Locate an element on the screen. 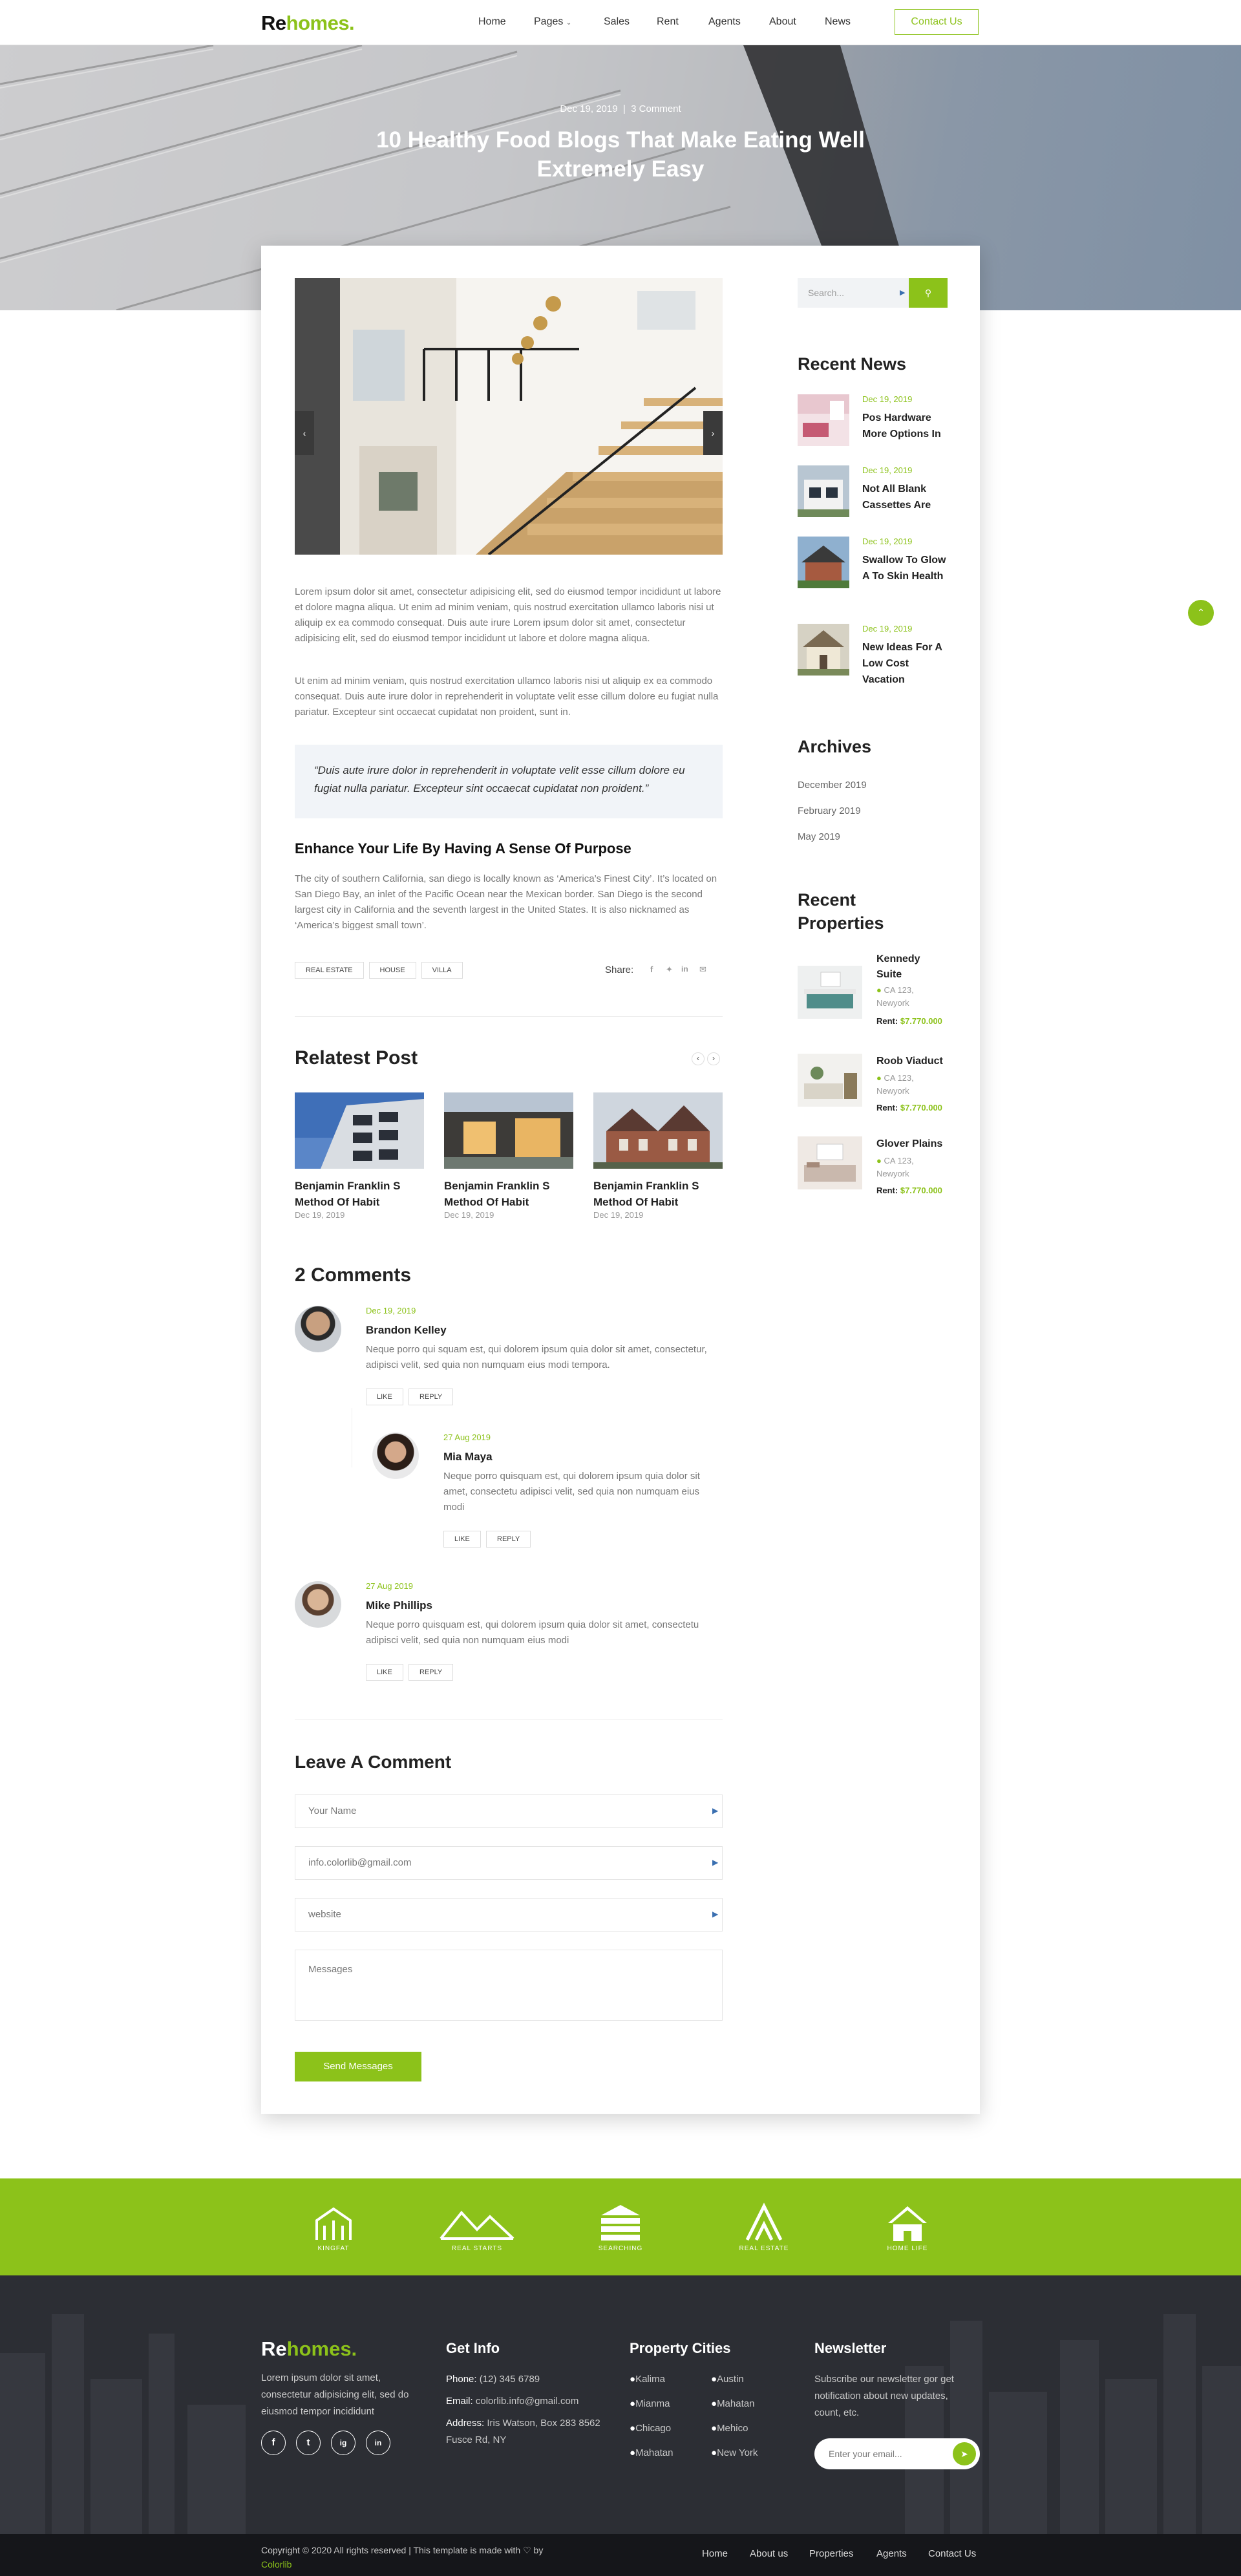 The height and width of the screenshot is (2576, 1241). city-link: ●Austin is located at coordinates (727, 2379).